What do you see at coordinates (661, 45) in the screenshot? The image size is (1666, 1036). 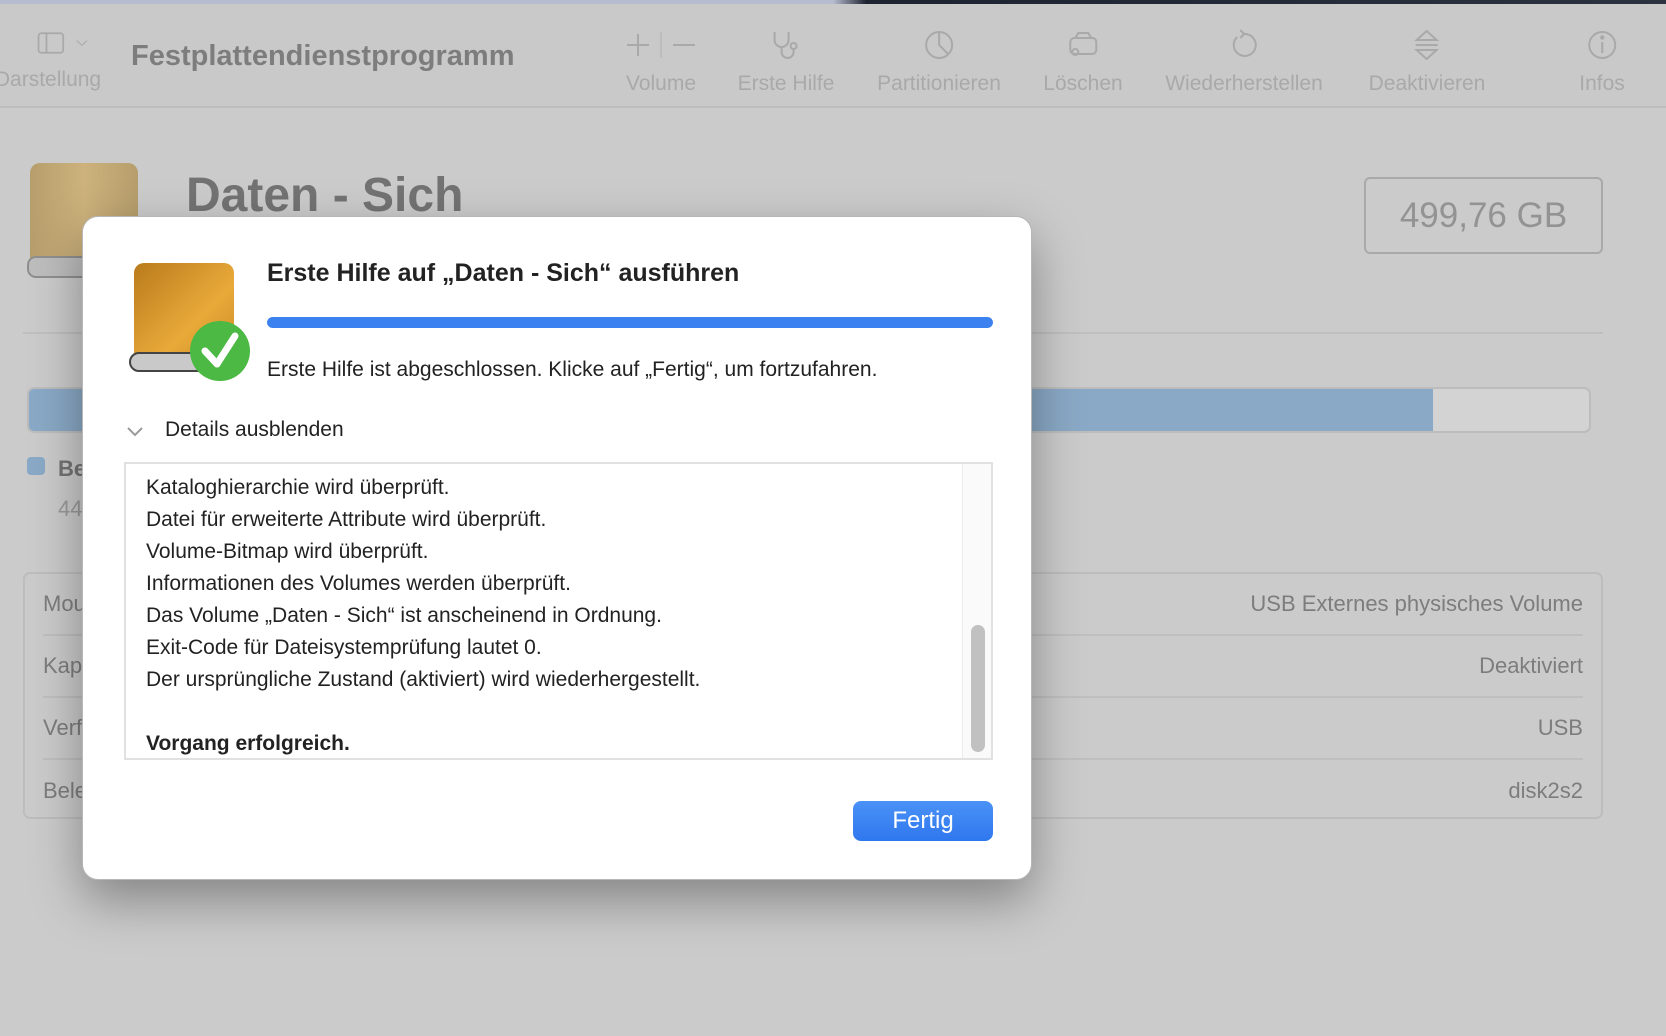 I see `plus-minus-icon` at bounding box center [661, 45].